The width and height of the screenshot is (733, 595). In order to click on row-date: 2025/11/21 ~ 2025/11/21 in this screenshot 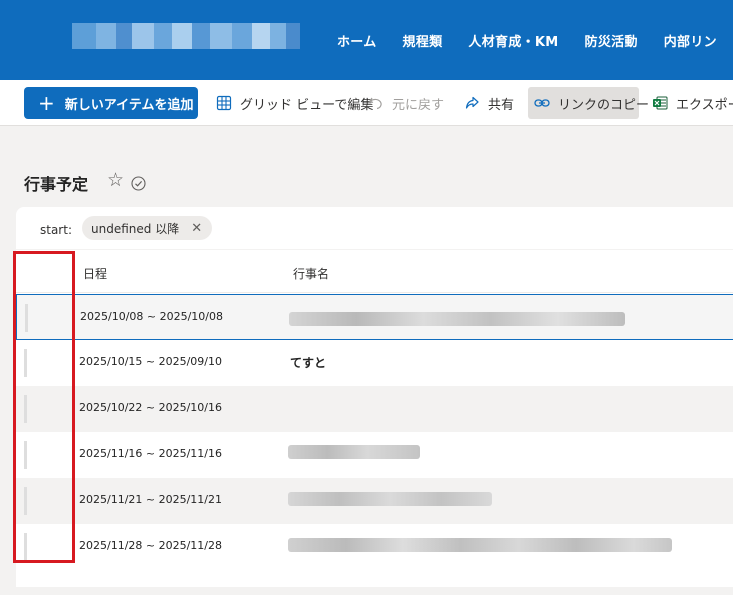, I will do `click(151, 499)`.